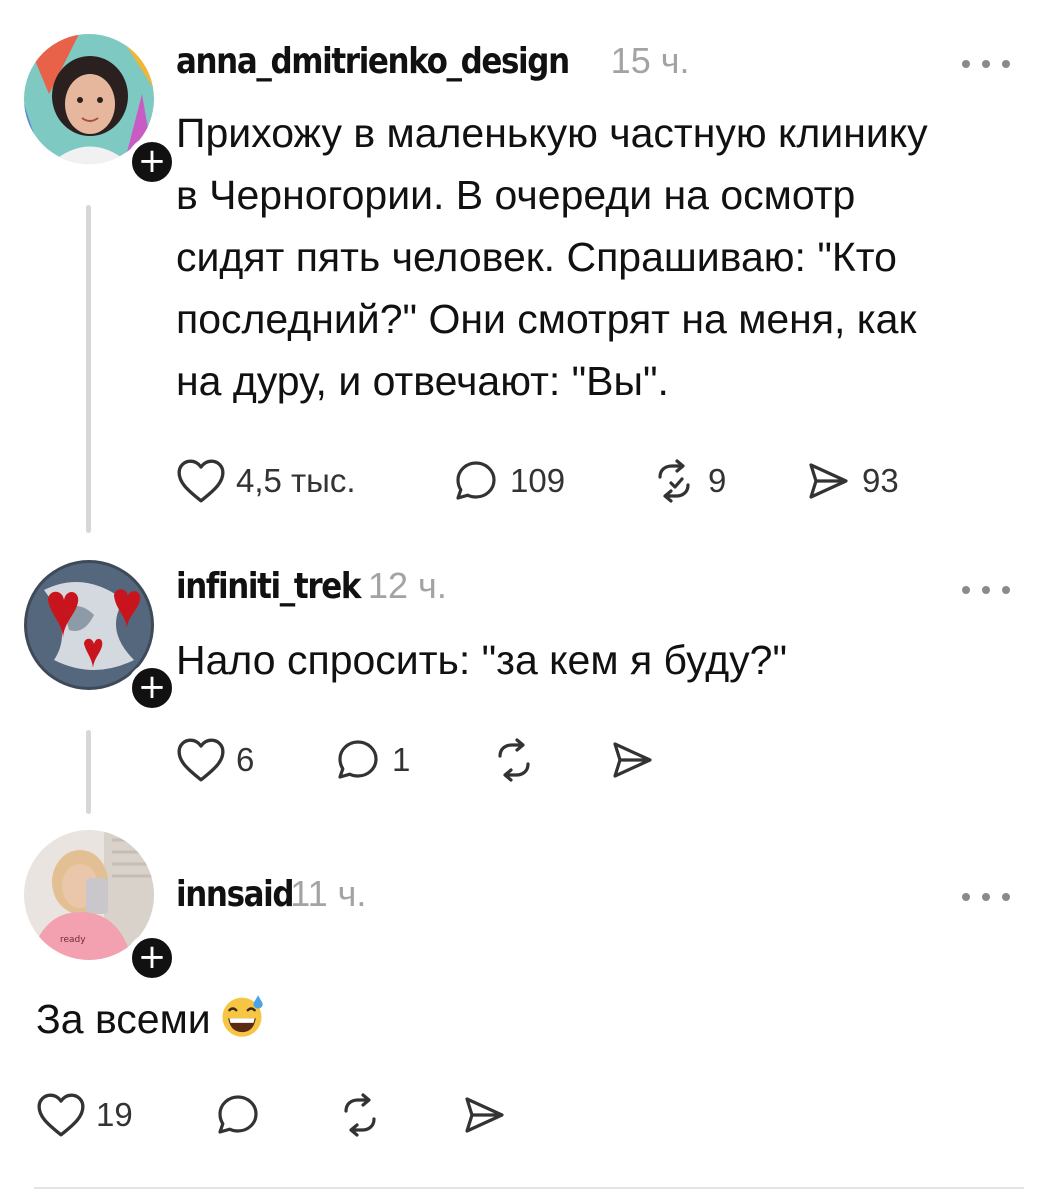  What do you see at coordinates (426, 760) in the screenshot?
I see `post-actions: 6 1` at bounding box center [426, 760].